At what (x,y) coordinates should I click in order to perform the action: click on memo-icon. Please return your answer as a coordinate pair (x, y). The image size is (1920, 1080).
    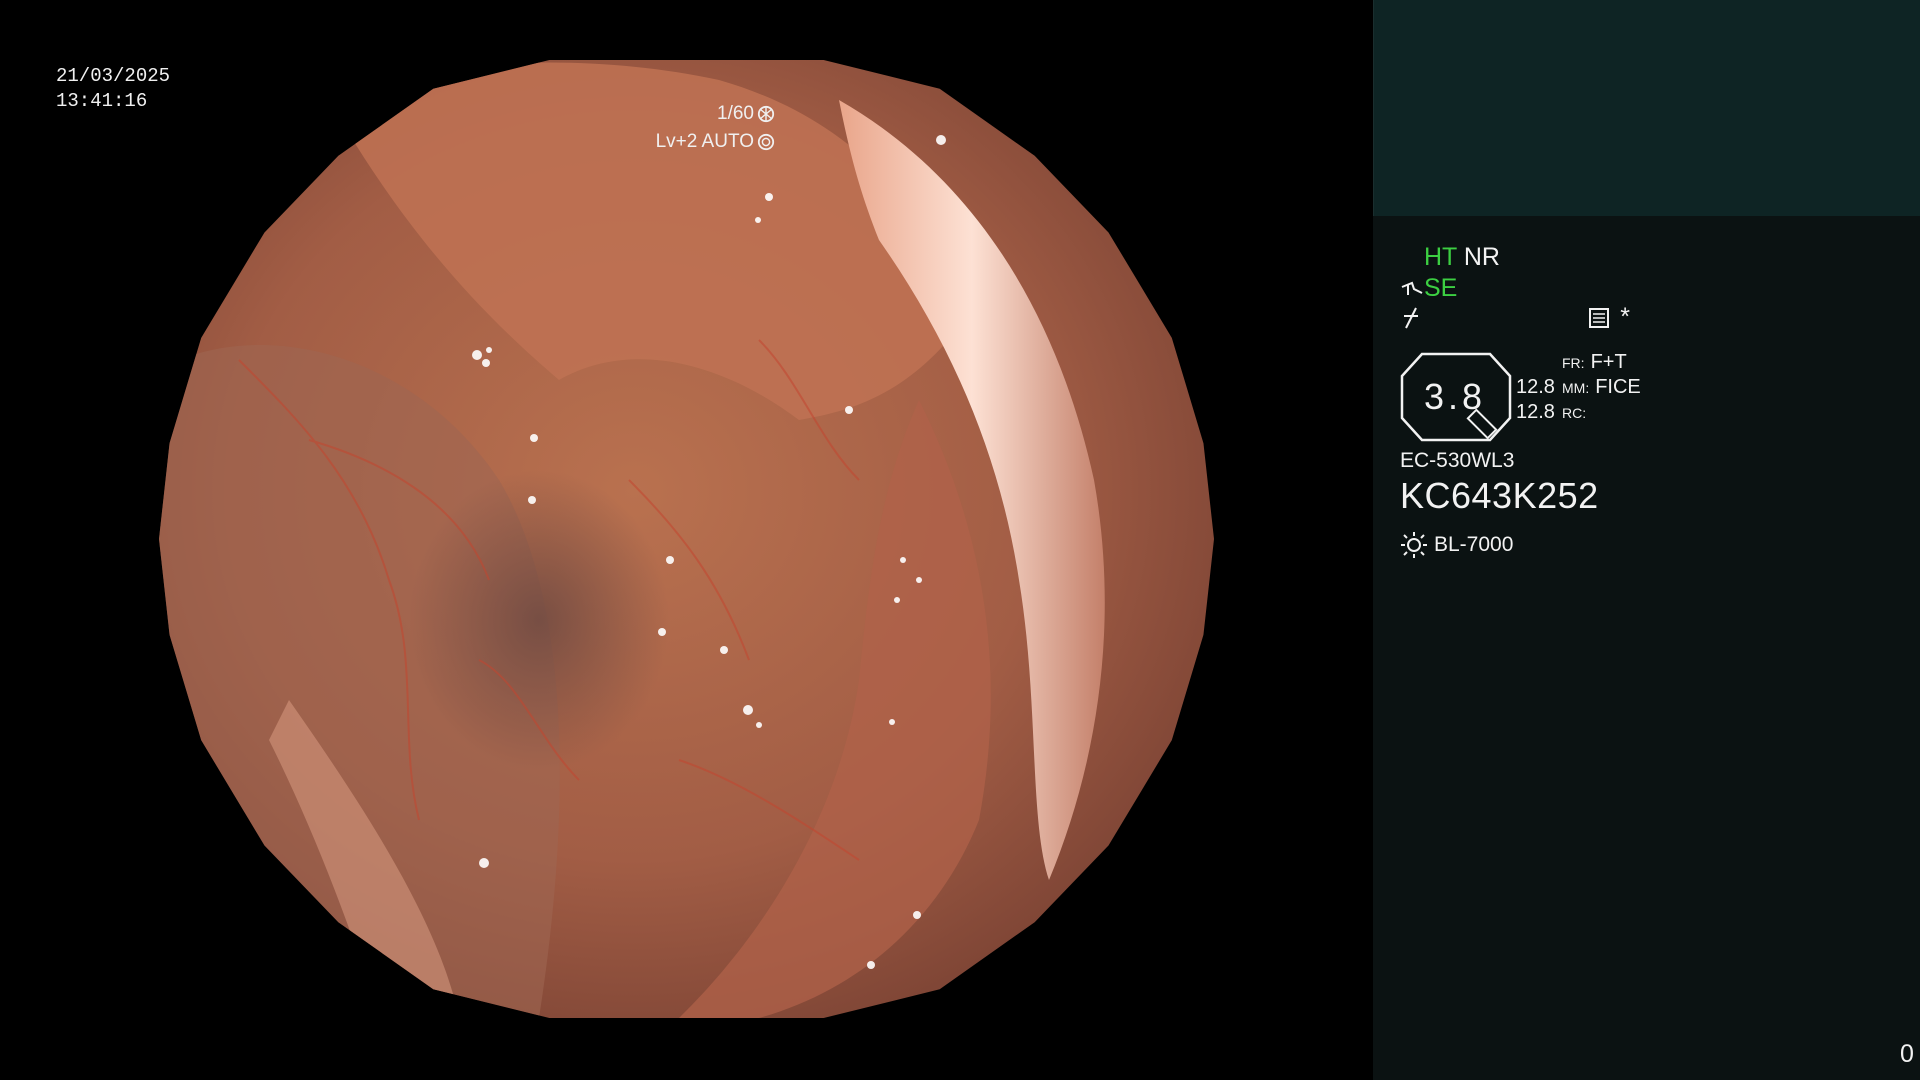
    Looking at the image, I should click on (1599, 317).